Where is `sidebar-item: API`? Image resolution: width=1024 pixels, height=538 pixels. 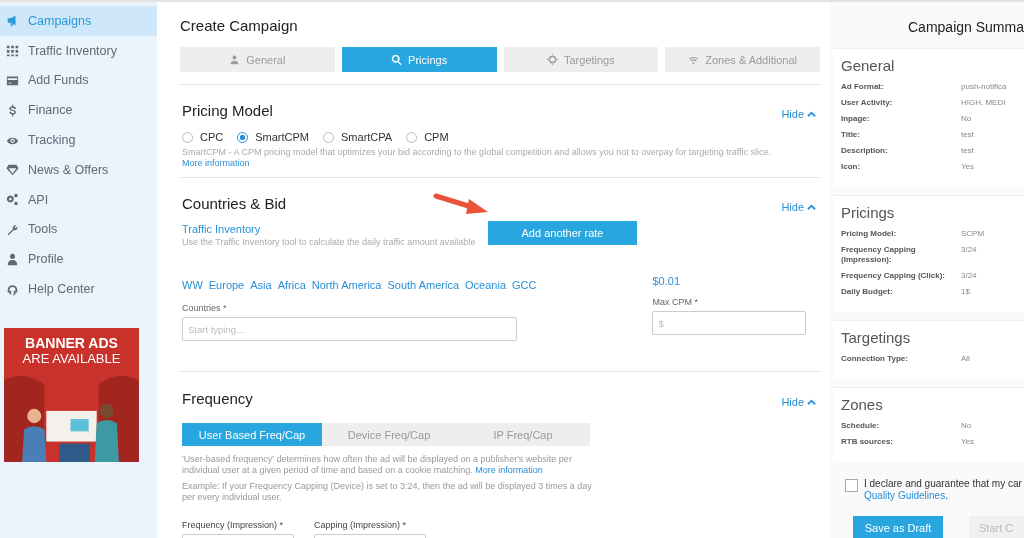
sidebar-item: API is located at coordinates (78, 199).